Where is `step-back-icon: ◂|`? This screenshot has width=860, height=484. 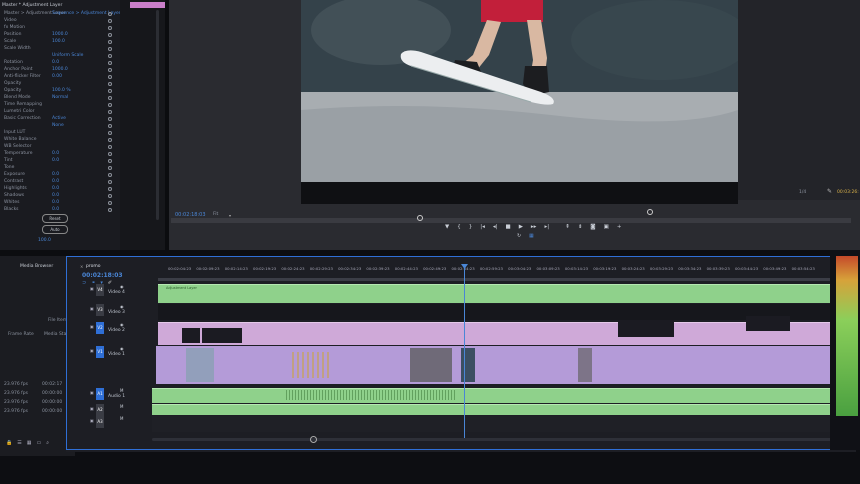
step-back-icon: ◂| is located at coordinates (495, 227).